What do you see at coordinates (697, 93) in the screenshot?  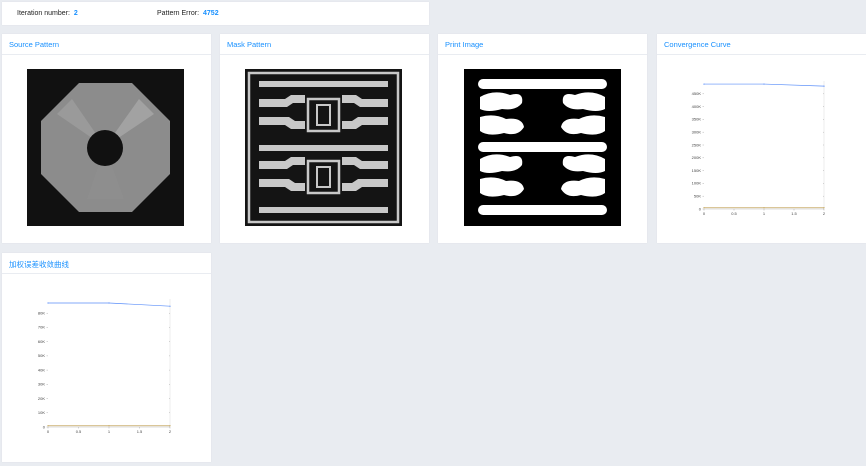 I see `y-tick-label: 450K` at bounding box center [697, 93].